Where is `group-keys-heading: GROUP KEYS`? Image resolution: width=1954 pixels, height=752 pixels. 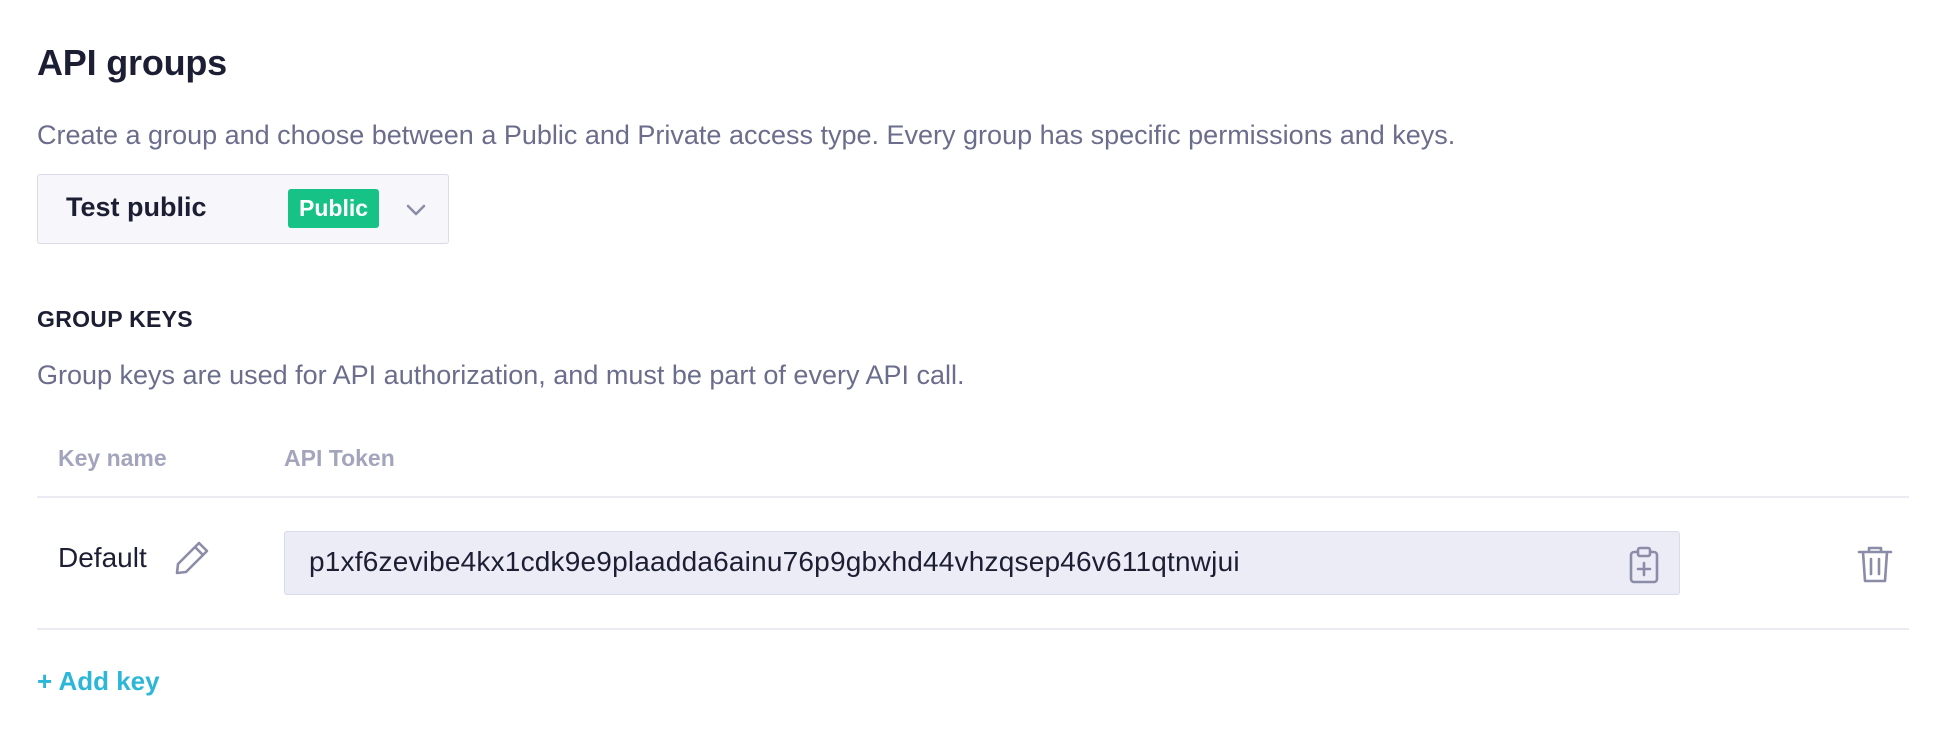 group-keys-heading: GROUP KEYS is located at coordinates (115, 319).